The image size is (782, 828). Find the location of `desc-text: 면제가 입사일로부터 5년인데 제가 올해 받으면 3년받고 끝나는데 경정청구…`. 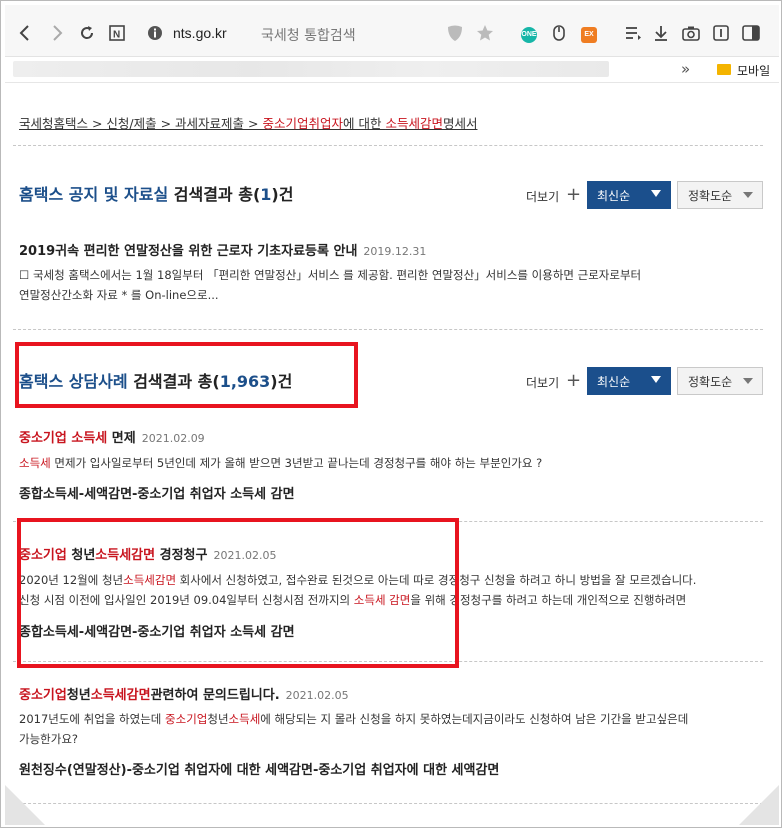

desc-text: 면제가 입사일로부터 5년인데 제가 올해 받으면 3년받고 끝나는데 경정청구… is located at coordinates (296, 463).